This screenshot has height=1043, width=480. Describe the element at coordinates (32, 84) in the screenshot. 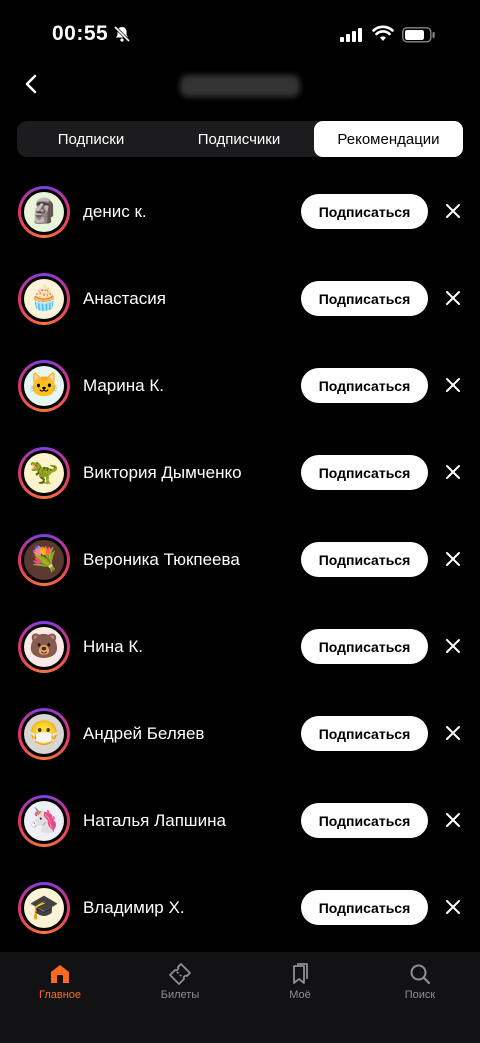

I see `back-arrow-icon` at that location.